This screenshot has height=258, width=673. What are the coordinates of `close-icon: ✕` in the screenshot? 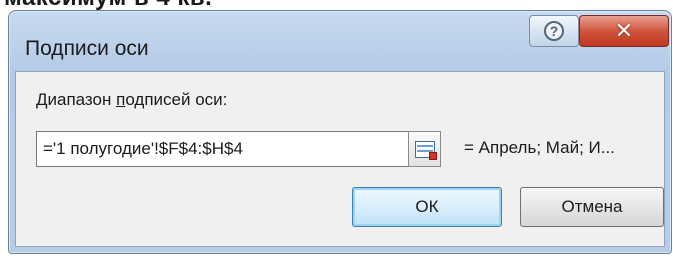 It's located at (624, 30).